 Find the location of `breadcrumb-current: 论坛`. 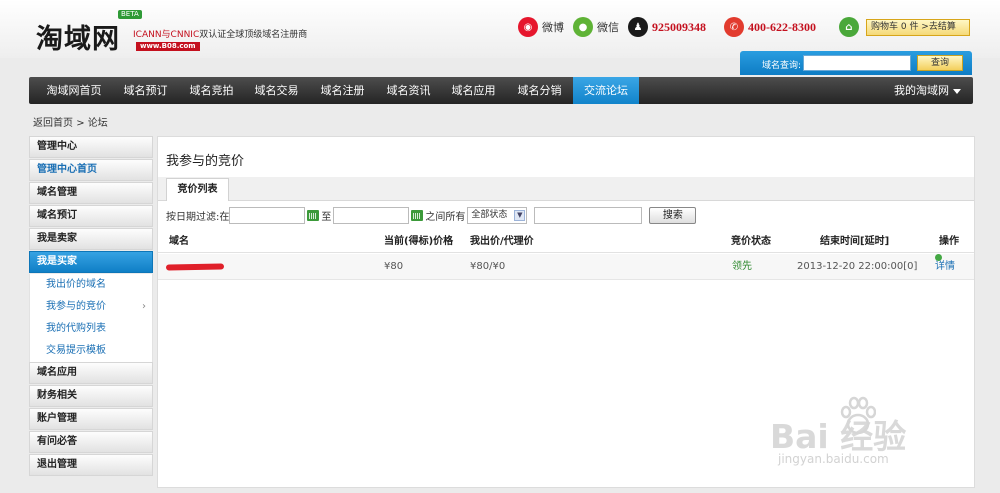

breadcrumb-current: 论坛 is located at coordinates (97, 123).